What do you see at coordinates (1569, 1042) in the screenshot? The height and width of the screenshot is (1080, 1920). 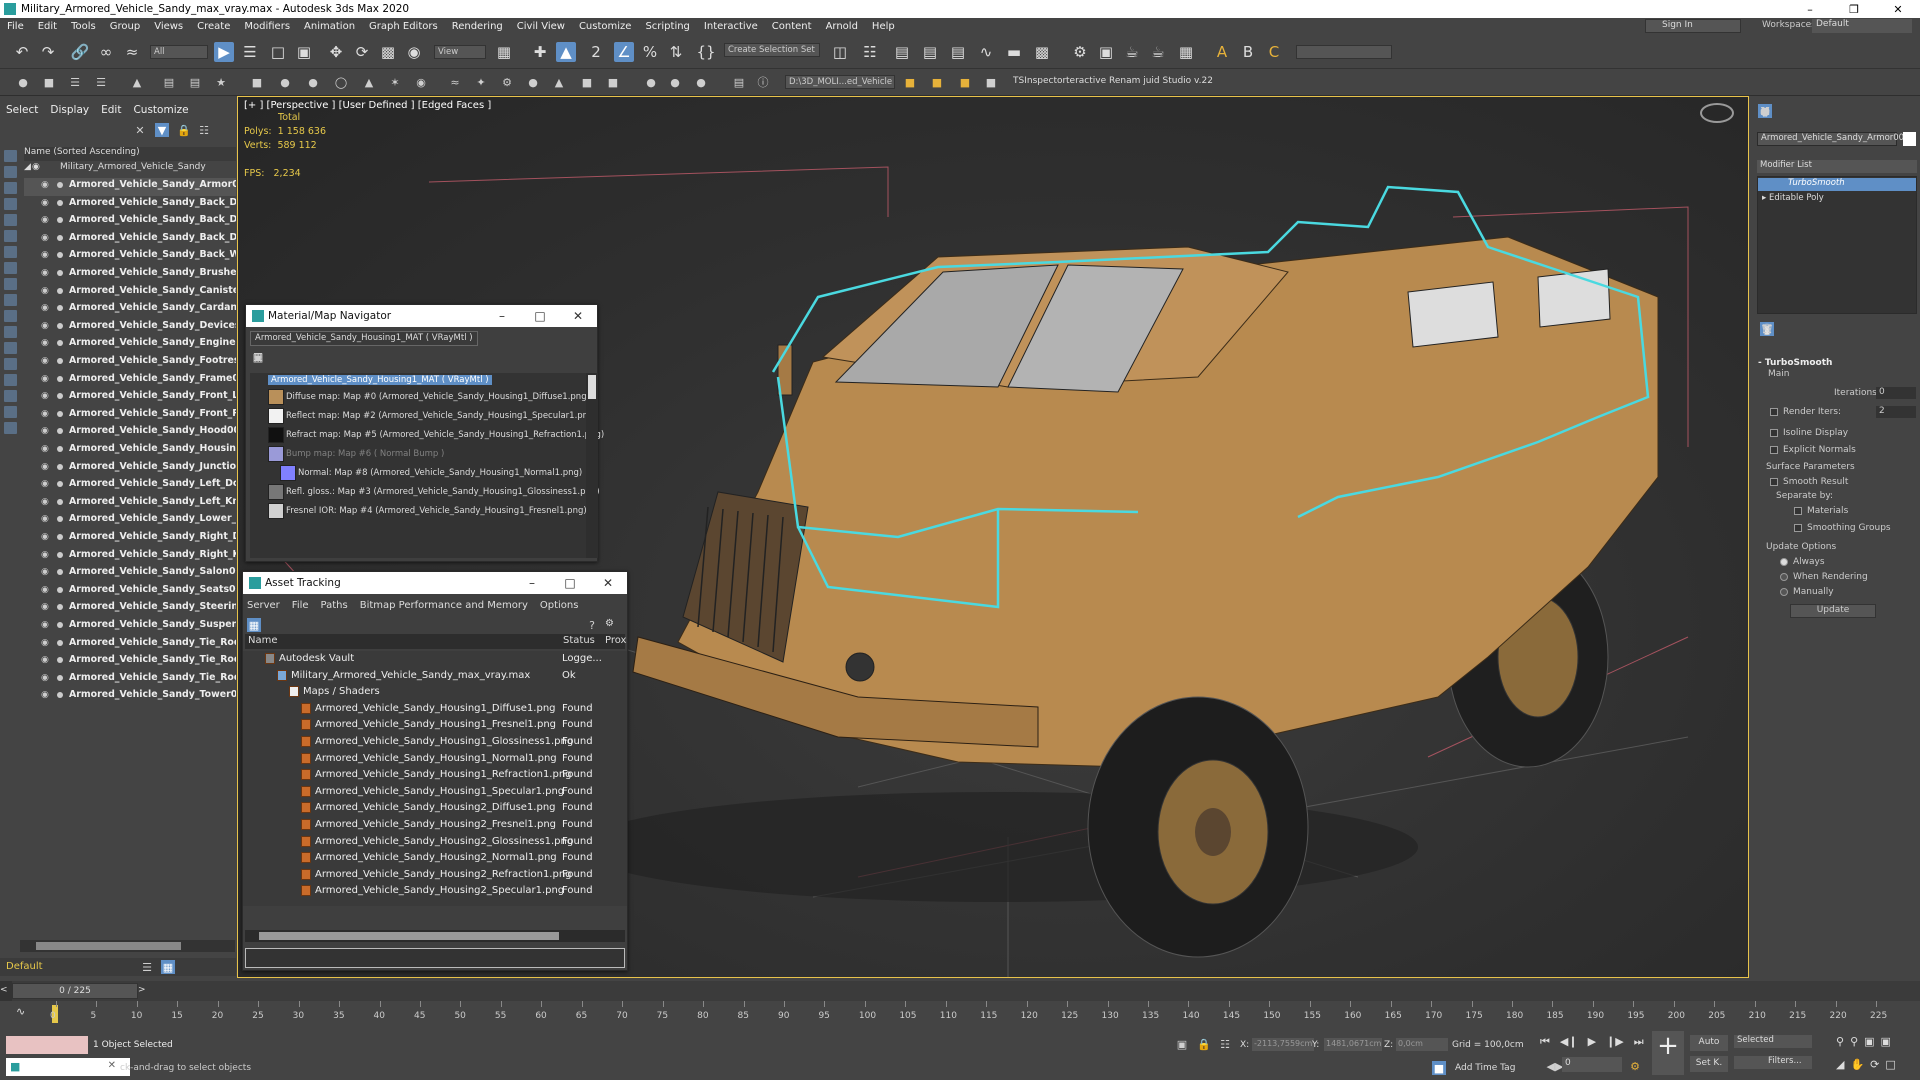 I see `previous-frame-icon: ◀❙` at bounding box center [1569, 1042].